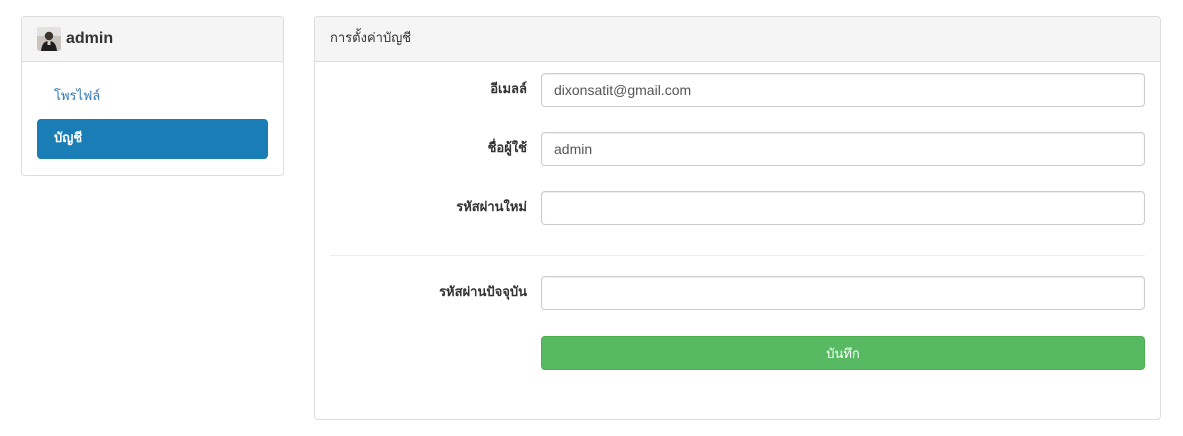 Image resolution: width=1183 pixels, height=436 pixels. I want to click on email-field, so click(843, 90).